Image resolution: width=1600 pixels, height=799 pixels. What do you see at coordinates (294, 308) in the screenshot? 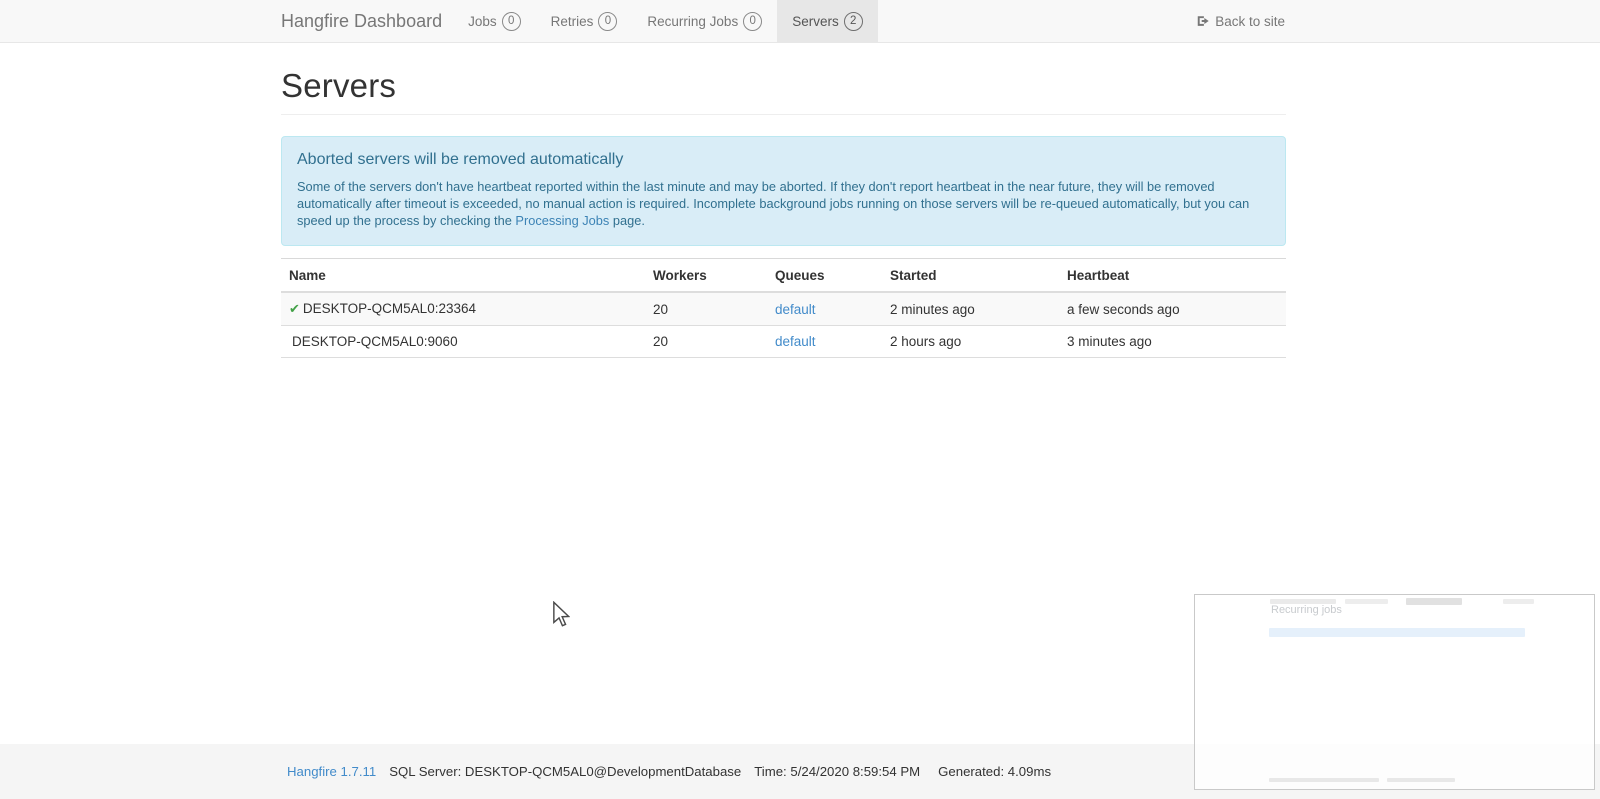
I see `server-active-check-icon: ✔` at bounding box center [294, 308].